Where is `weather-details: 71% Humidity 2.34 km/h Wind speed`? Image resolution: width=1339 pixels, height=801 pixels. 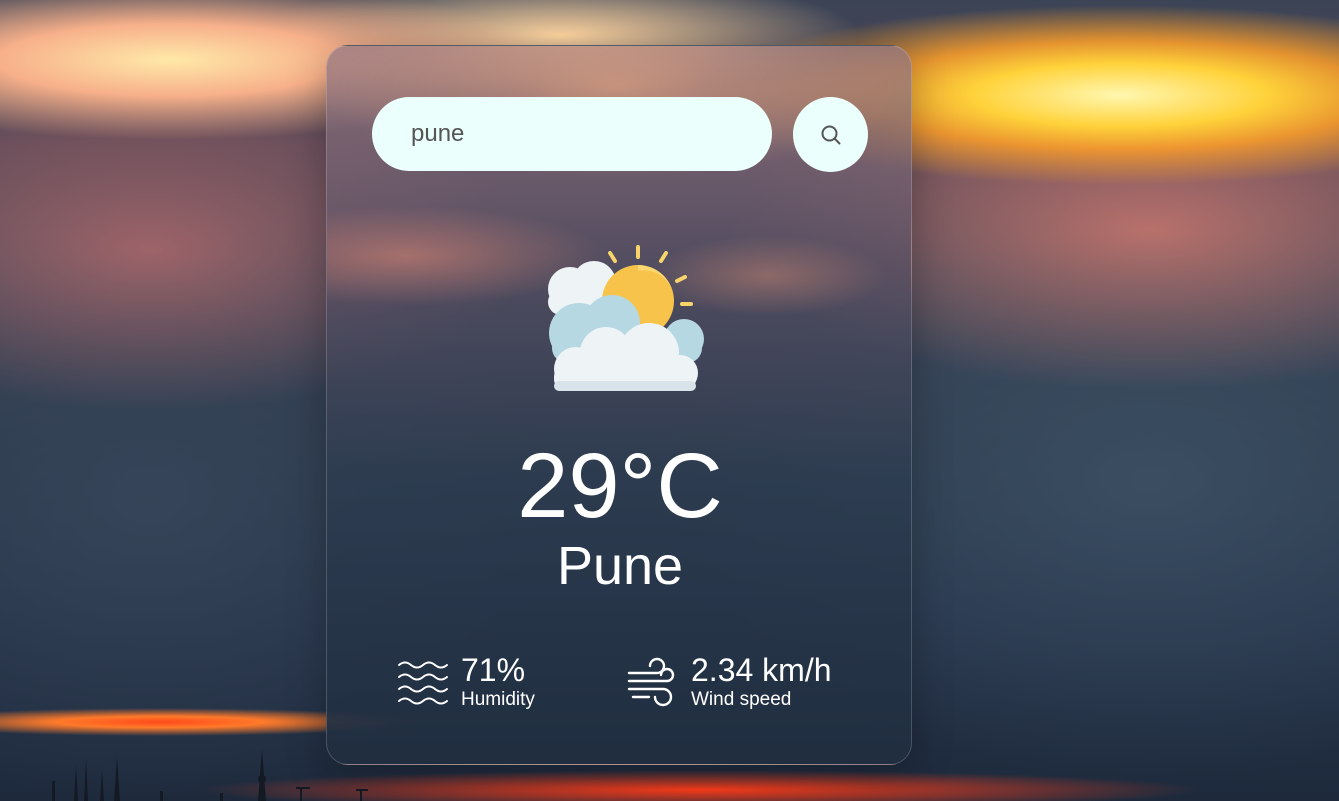 weather-details: 71% Humidity 2.34 km/h Wind speed is located at coordinates (627, 687).